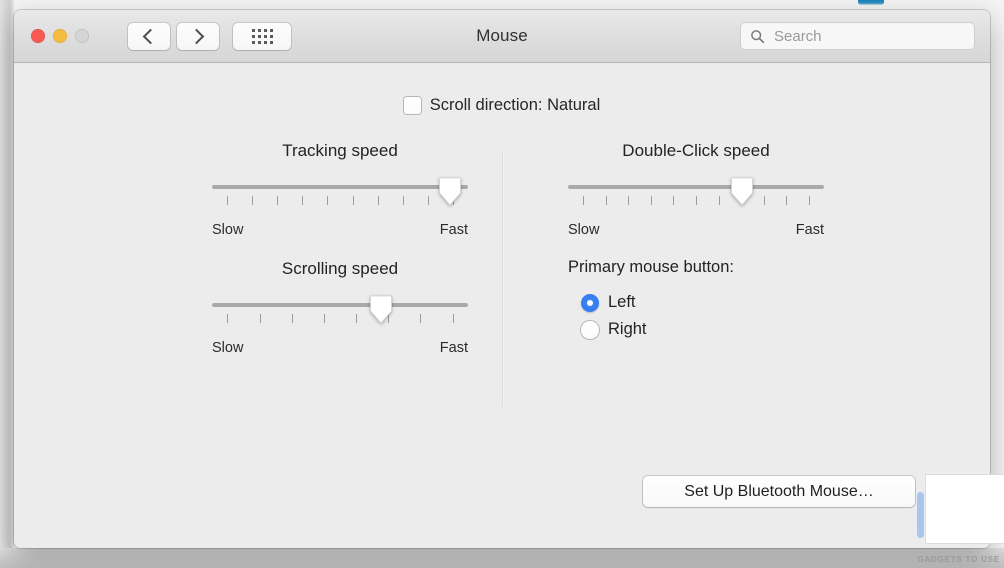 The height and width of the screenshot is (568, 1004). Describe the element at coordinates (866, 36) in the screenshot. I see `search-input` at that location.